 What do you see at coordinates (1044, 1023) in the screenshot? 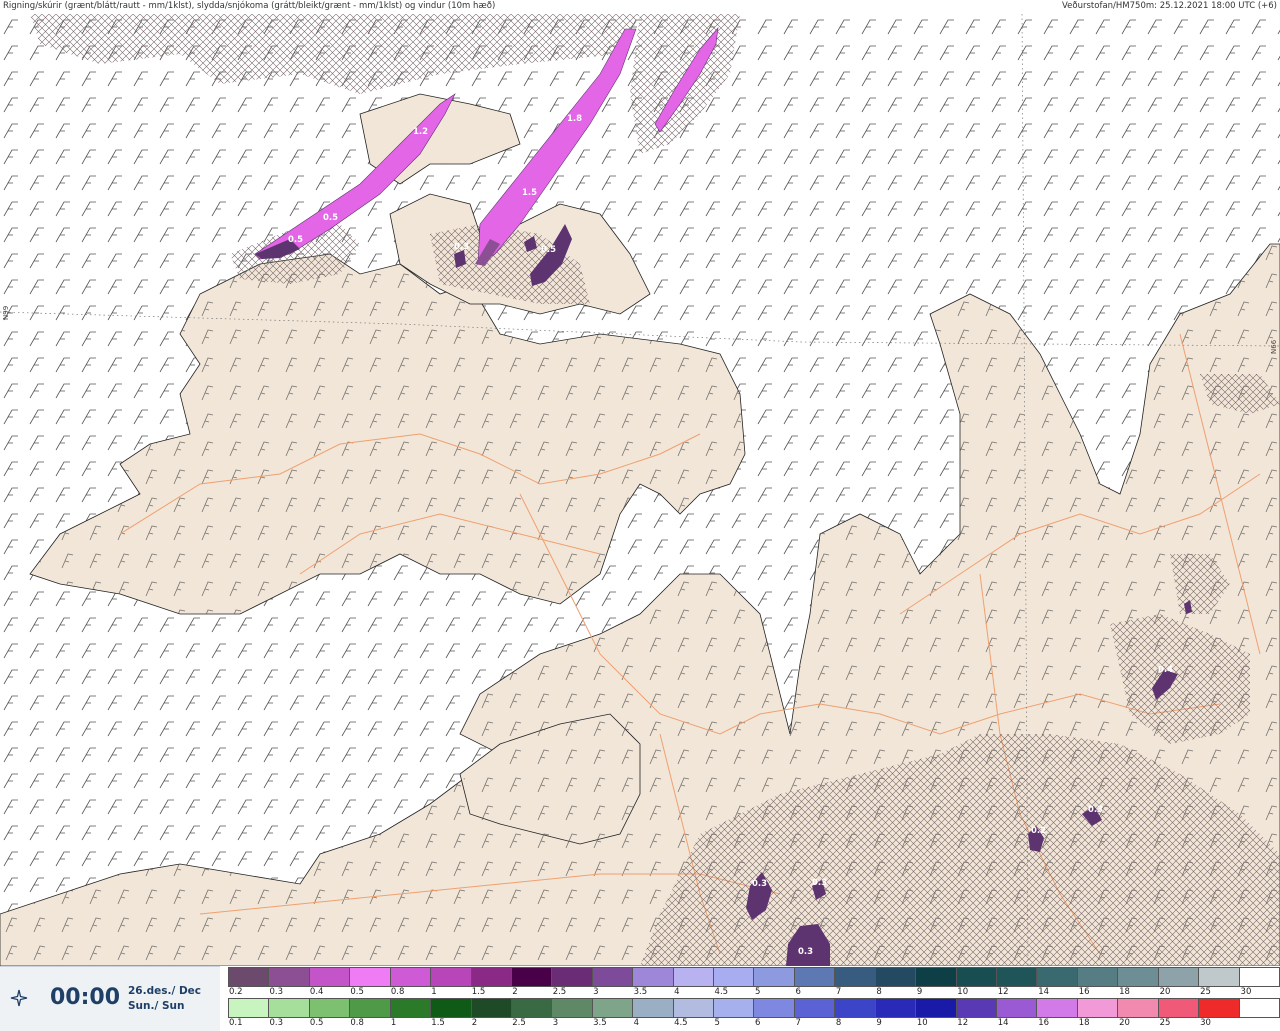
I see `legend-label: 16` at bounding box center [1044, 1023].